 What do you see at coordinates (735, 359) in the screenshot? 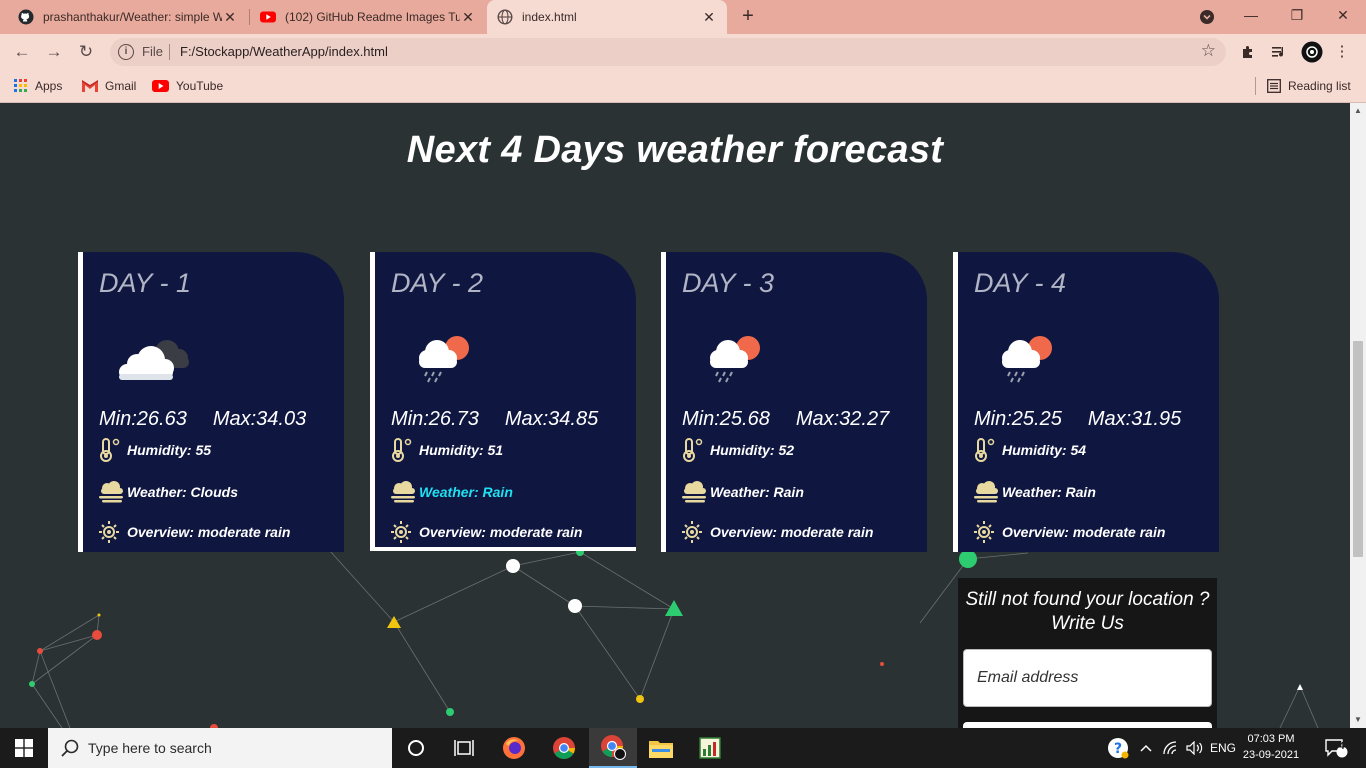
I see `rain-sun-cloud-icon` at bounding box center [735, 359].